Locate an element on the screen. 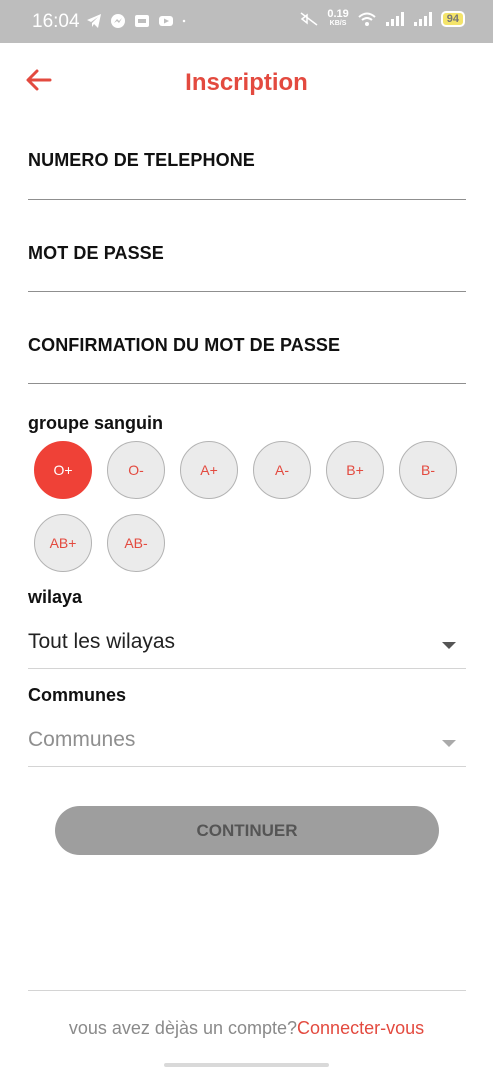 The height and width of the screenshot is (1068, 493). dot-icon is located at coordinates (184, 21).